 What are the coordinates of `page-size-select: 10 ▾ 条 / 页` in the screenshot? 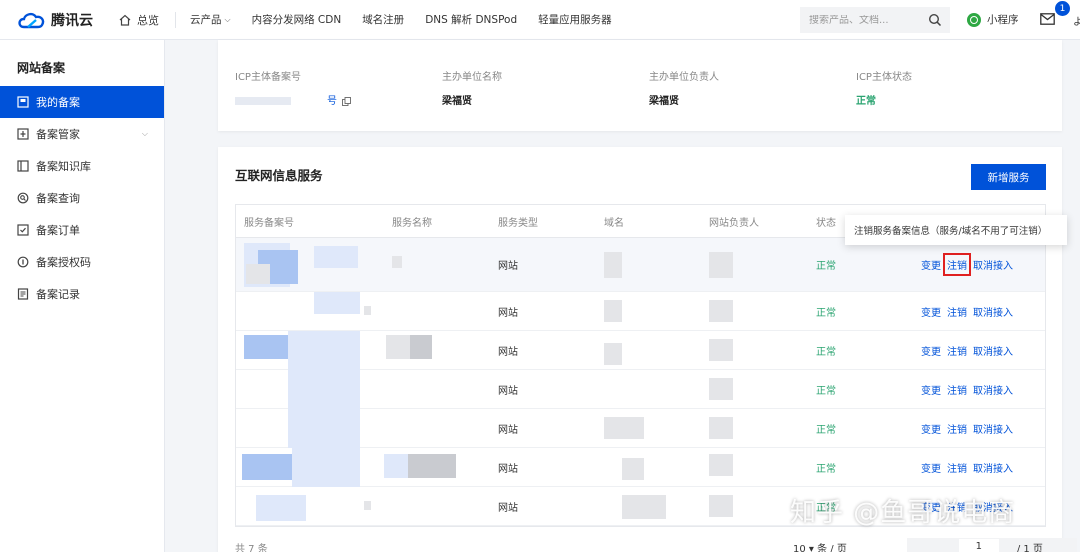 It's located at (820, 546).